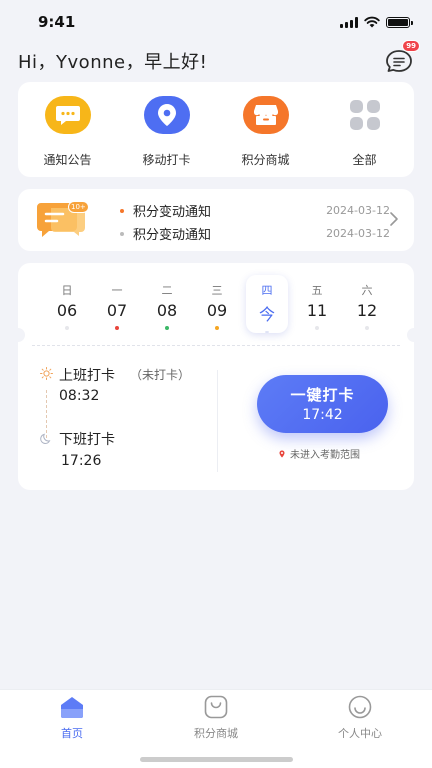  I want to click on shortcut-all: 全部, so click(364, 129).